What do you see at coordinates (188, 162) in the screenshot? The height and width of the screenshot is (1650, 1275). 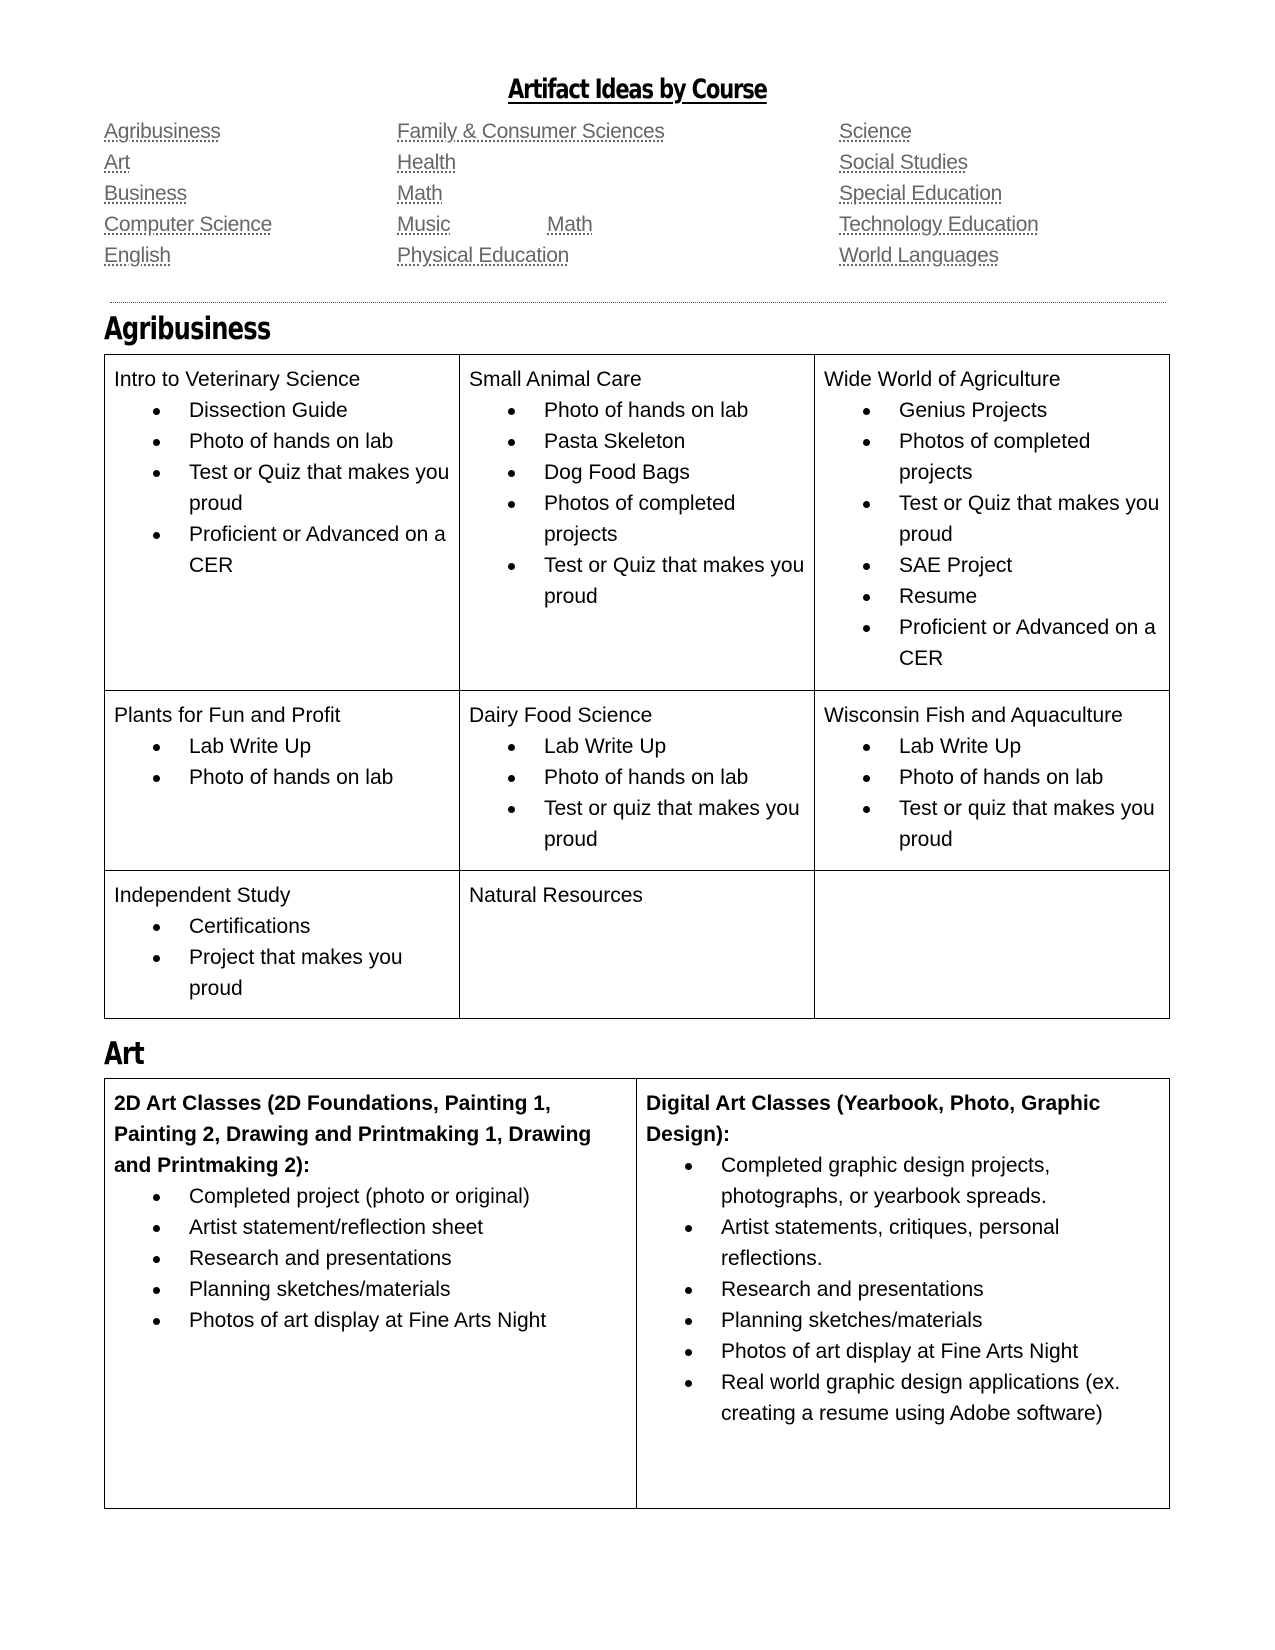 I see `toc-link-art: Art` at bounding box center [188, 162].